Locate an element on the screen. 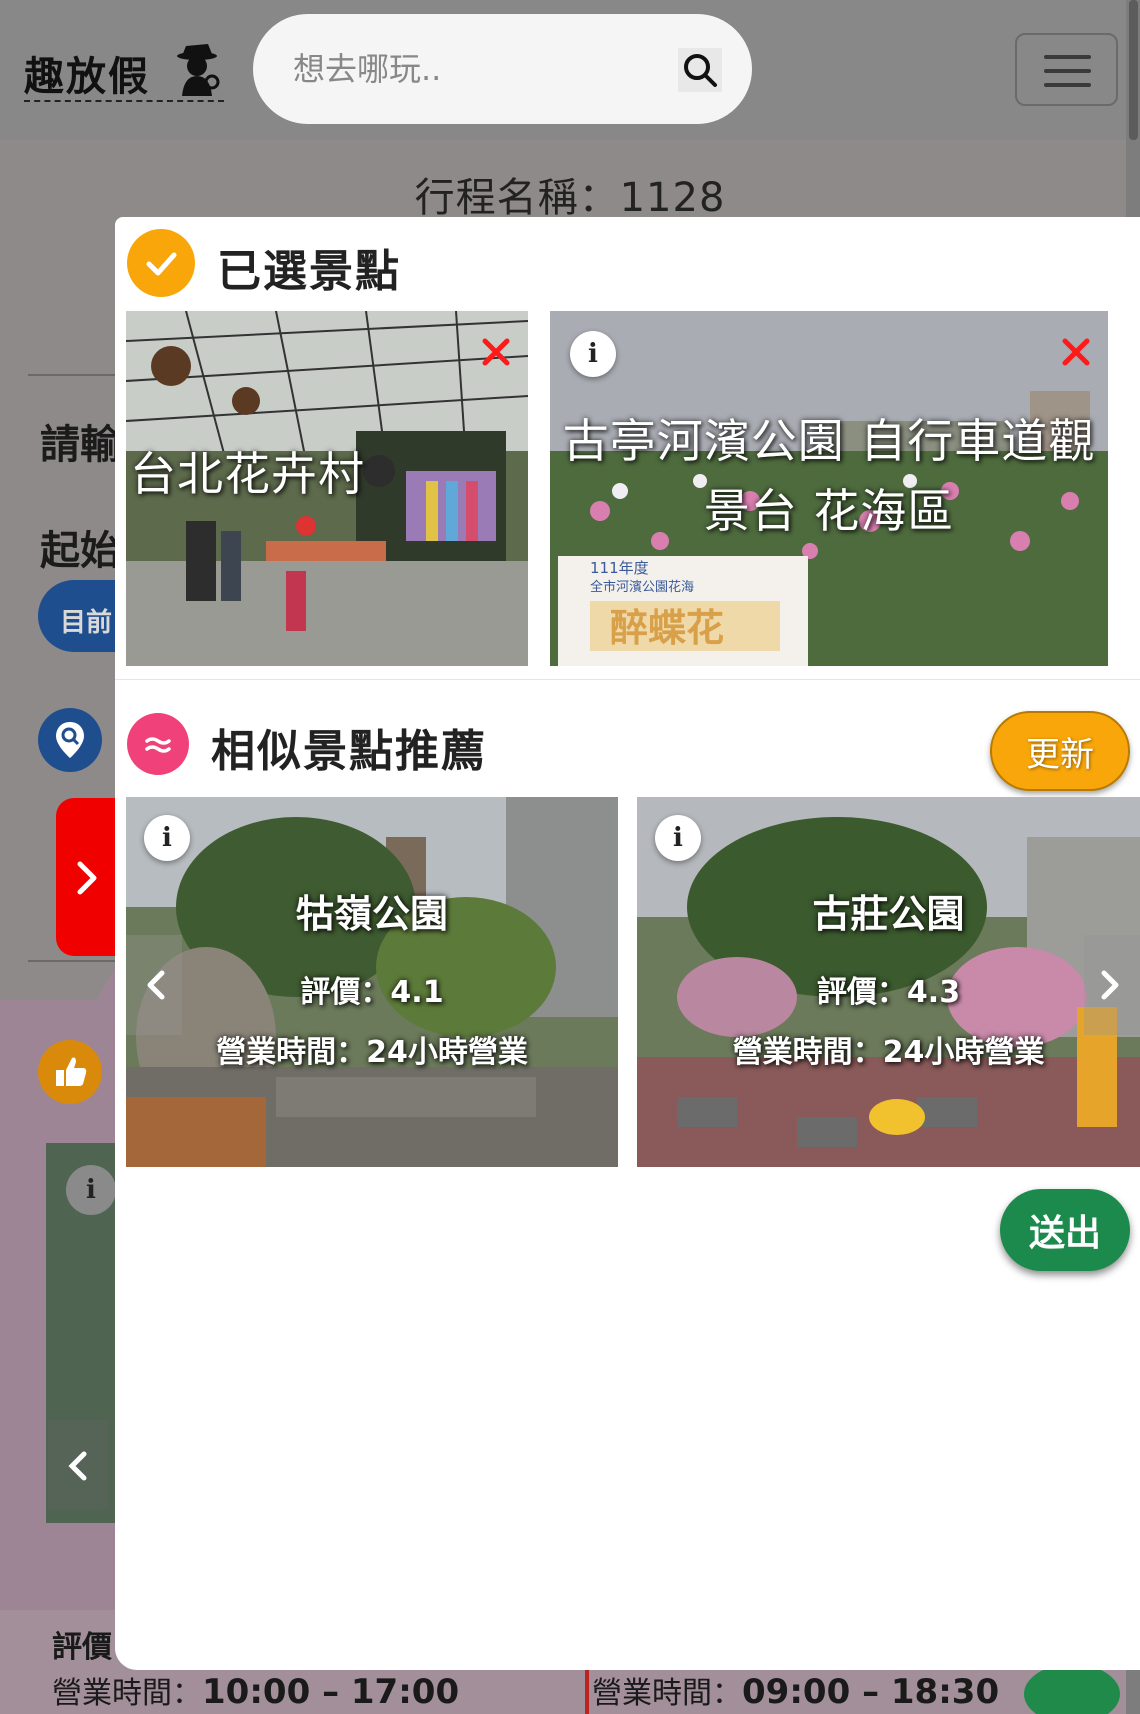  spot-name: 台北花卉村 is located at coordinates (247, 474).